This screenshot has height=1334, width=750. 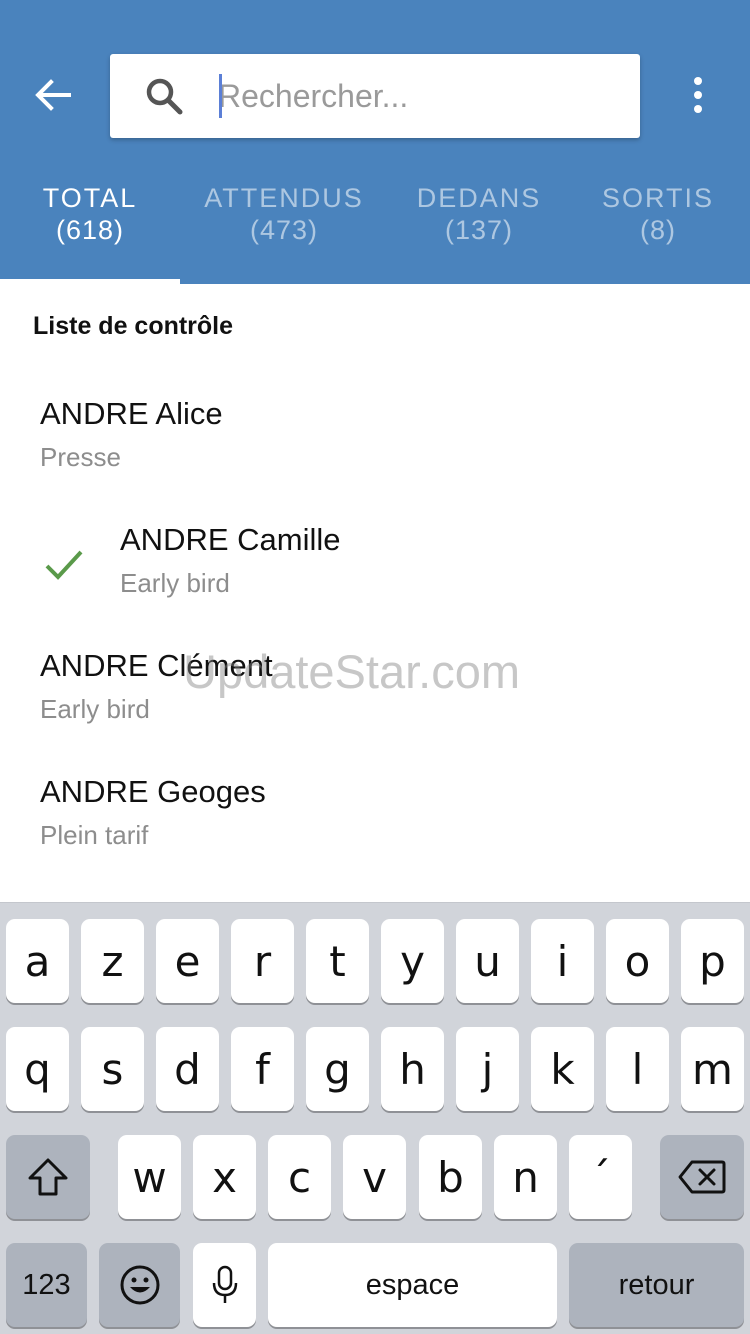 I want to click on attendee-name: ANDRE Camille, so click(x=230, y=539).